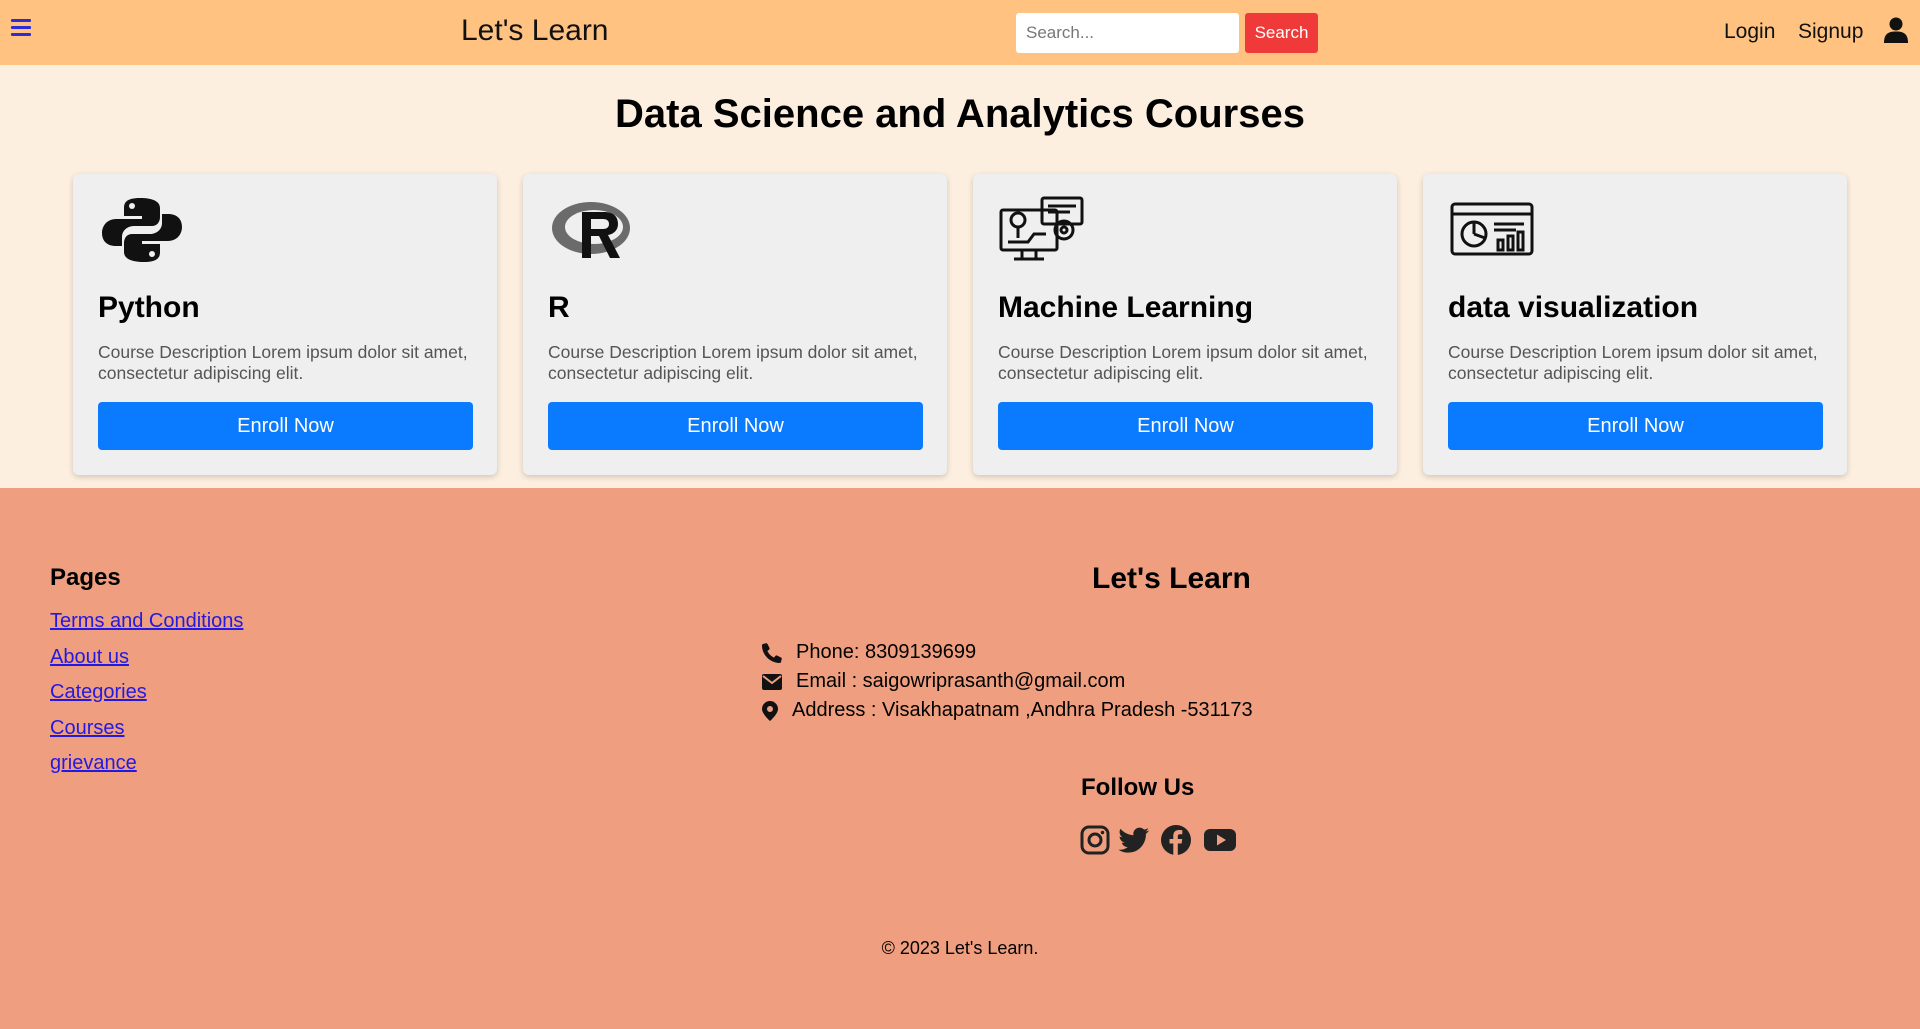 Image resolution: width=1920 pixels, height=1029 pixels. What do you see at coordinates (149, 307) in the screenshot?
I see `course-title: Python` at bounding box center [149, 307].